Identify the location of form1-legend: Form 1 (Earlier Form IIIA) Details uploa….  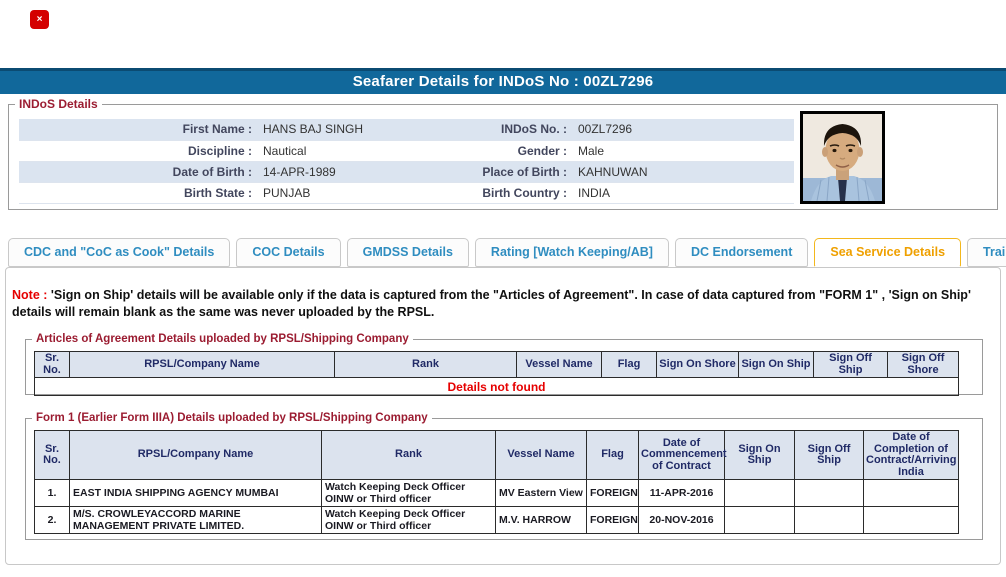
(232, 418).